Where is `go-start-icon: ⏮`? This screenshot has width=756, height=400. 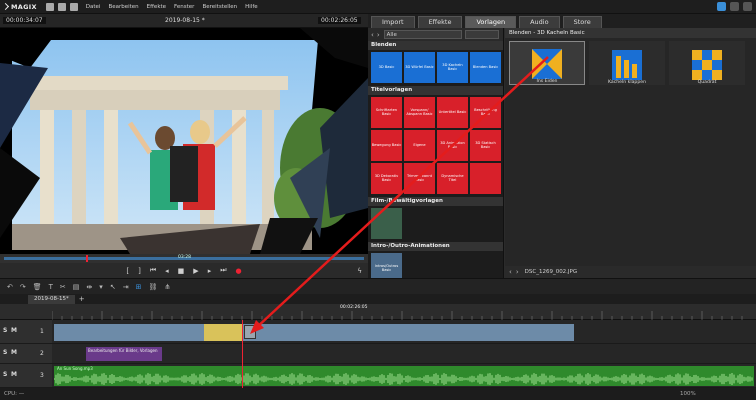
go-start-icon: ⏮ is located at coordinates (153, 270).